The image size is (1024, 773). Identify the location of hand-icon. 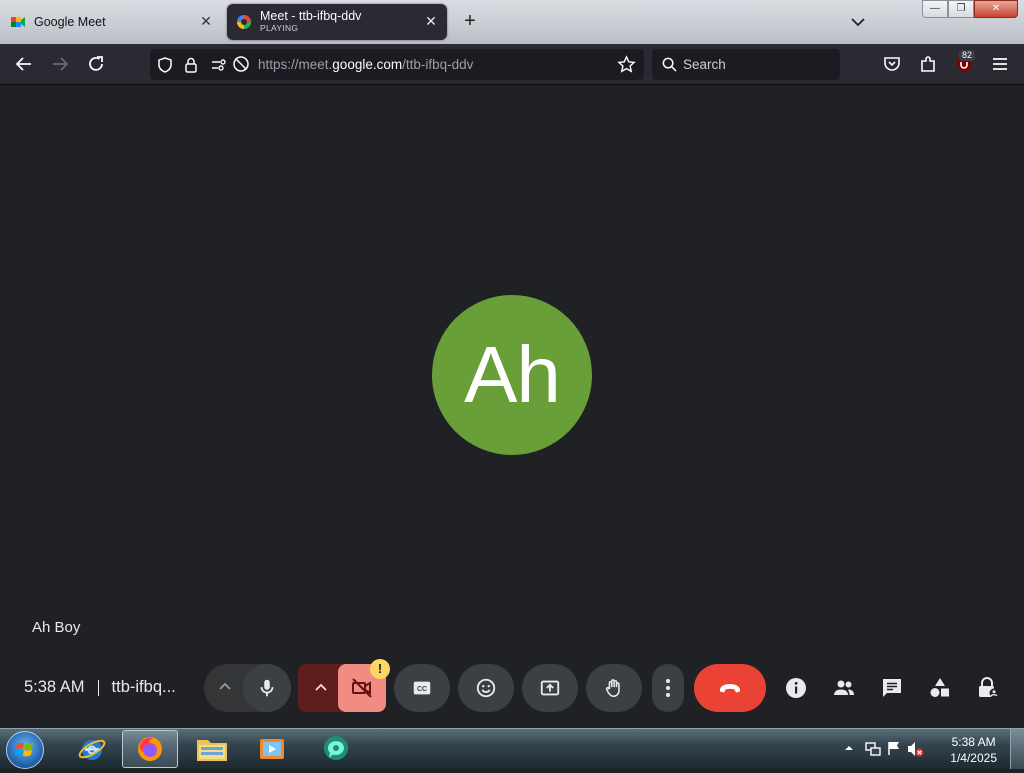
(612, 688).